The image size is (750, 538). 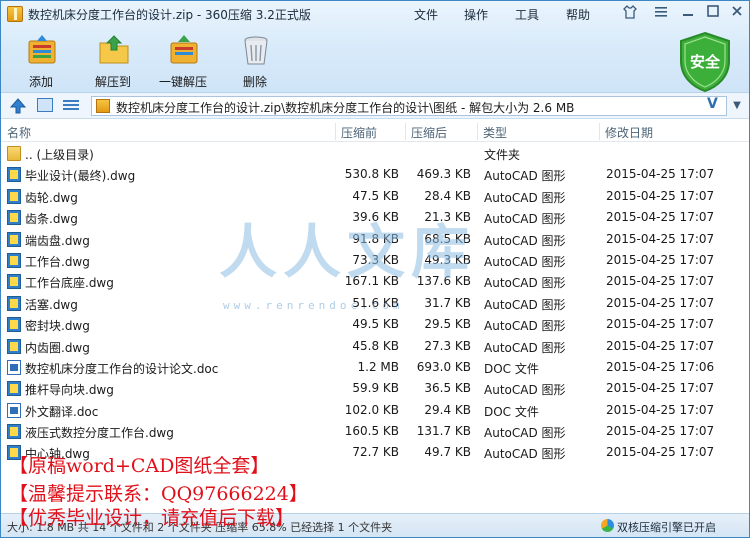 I want to click on file-compressed-size: 137.6 KB, so click(x=443, y=281).